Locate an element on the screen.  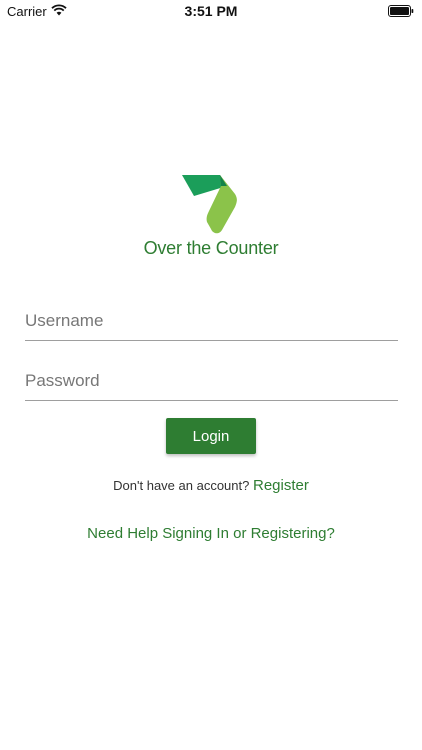
leaf-logo-icon is located at coordinates (209, 204).